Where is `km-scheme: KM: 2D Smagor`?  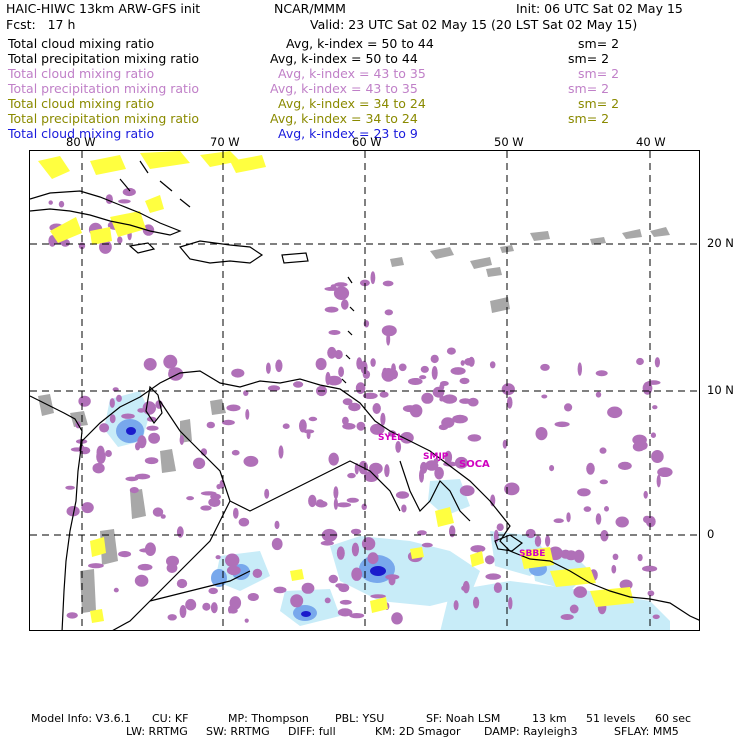 km-scheme: KM: 2D Smagor is located at coordinates (418, 731).